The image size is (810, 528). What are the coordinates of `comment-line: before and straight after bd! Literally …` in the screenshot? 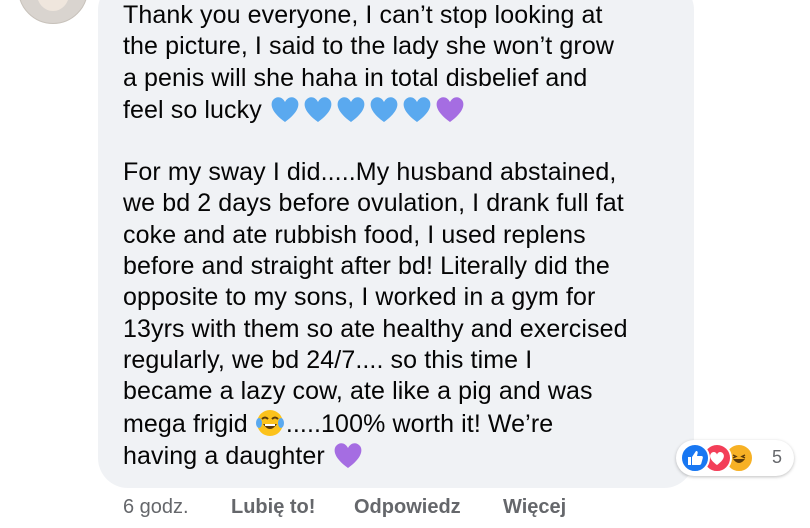 It's located at (366, 266).